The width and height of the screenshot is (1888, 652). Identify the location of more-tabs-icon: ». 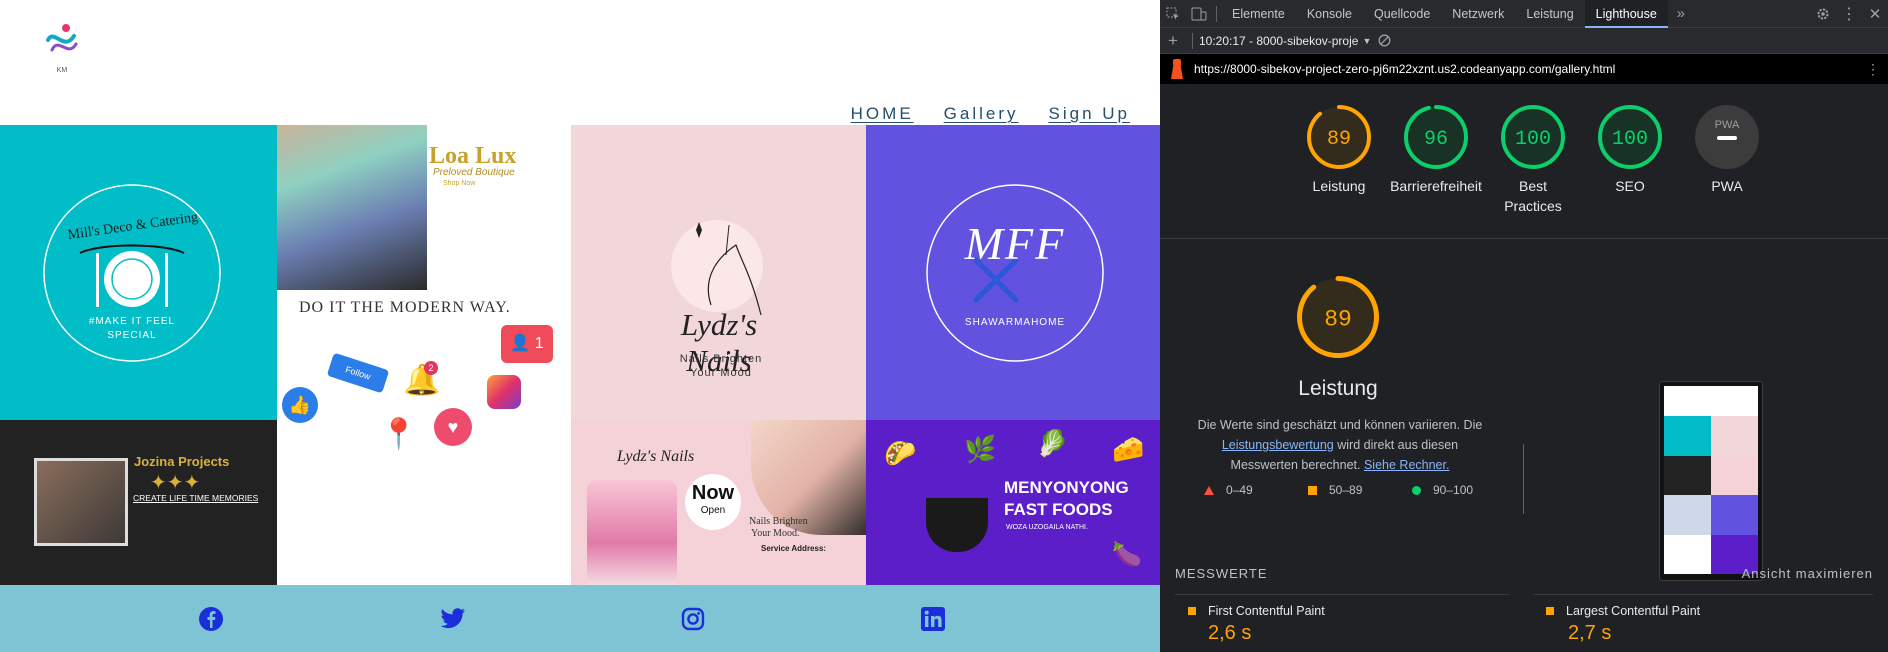
(1681, 14).